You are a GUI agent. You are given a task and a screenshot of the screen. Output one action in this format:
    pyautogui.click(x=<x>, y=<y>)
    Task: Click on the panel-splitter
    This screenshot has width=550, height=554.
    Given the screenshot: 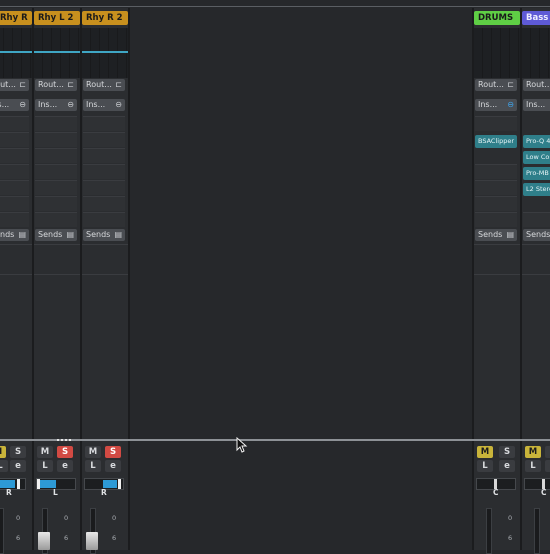 What is the action you would take?
    pyautogui.click(x=275, y=440)
    